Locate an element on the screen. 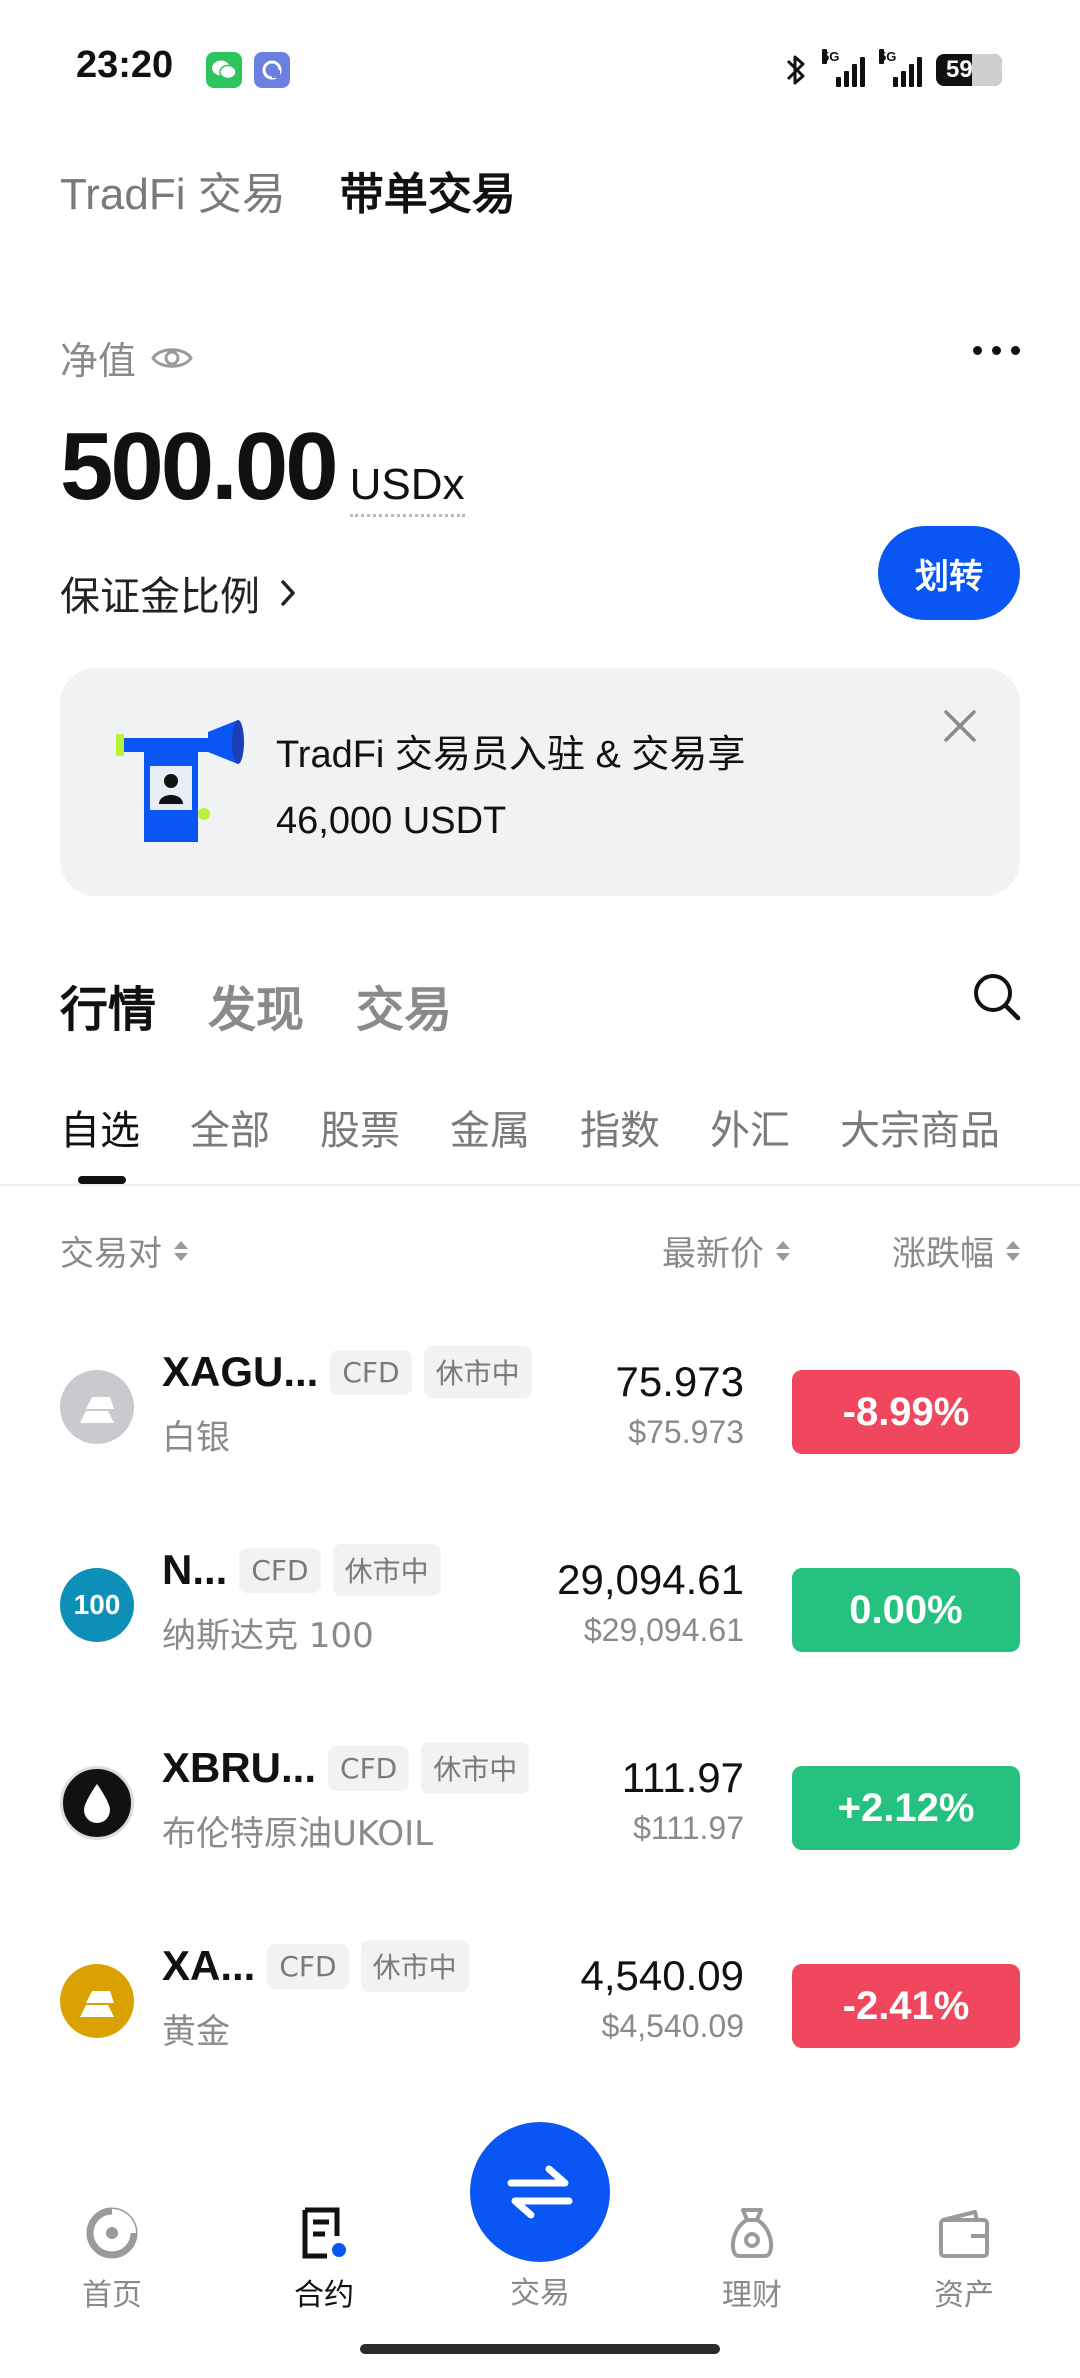 Image resolution: width=1080 pixels, height=2378 pixels. net-value-header: 净值 is located at coordinates (127, 357).